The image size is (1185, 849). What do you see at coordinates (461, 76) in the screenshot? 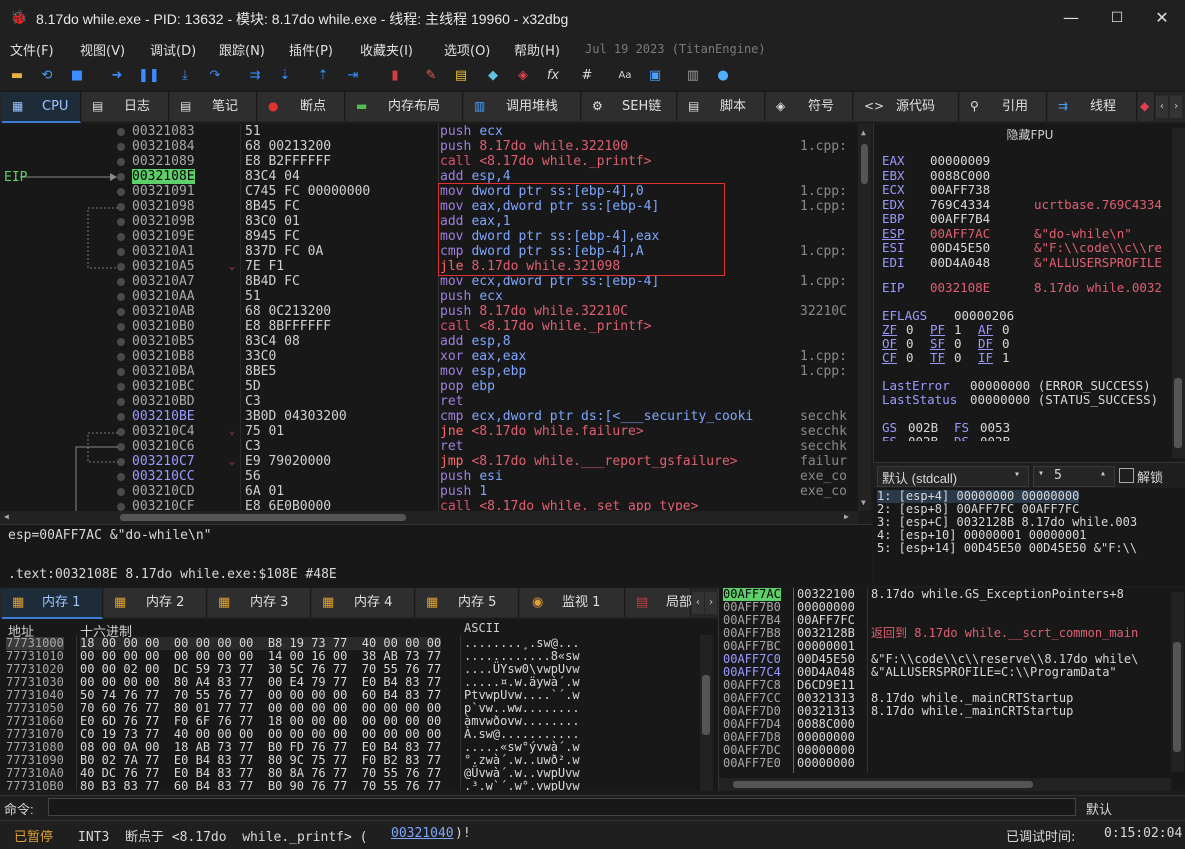
I see `comment-icon: ▤` at bounding box center [461, 76].